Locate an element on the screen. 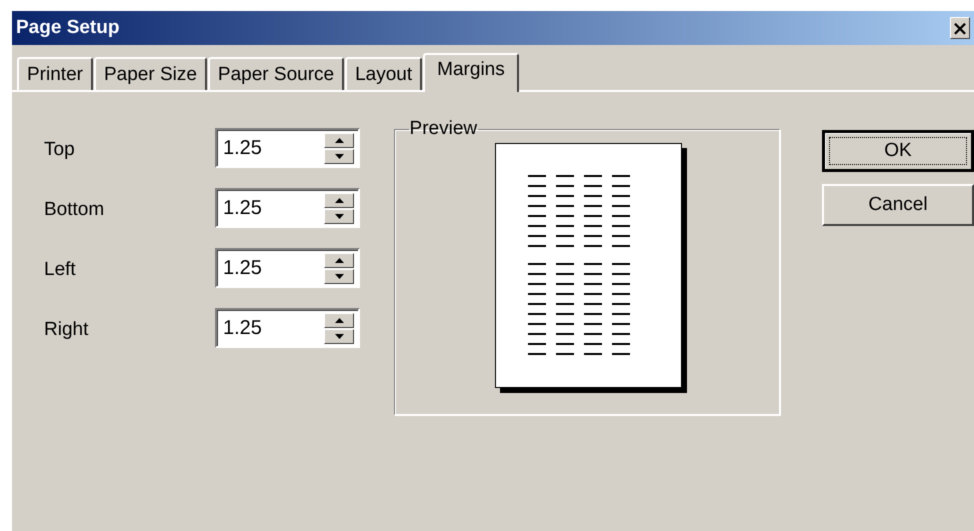 The image size is (974, 531). close-button: × is located at coordinates (960, 28).